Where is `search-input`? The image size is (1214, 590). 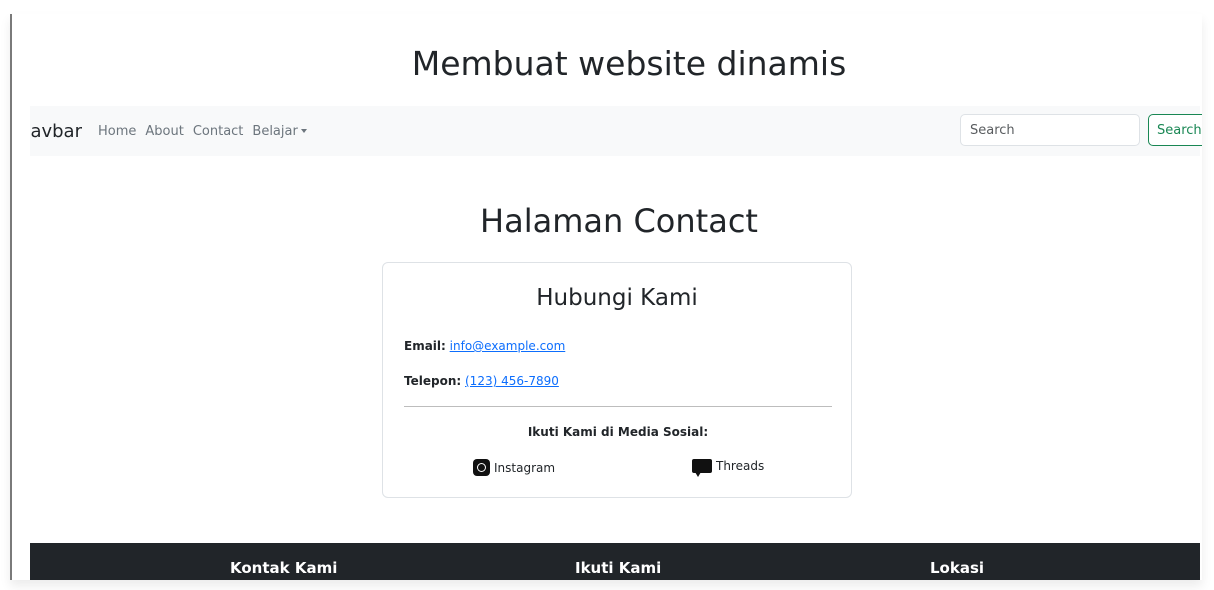
search-input is located at coordinates (1050, 130).